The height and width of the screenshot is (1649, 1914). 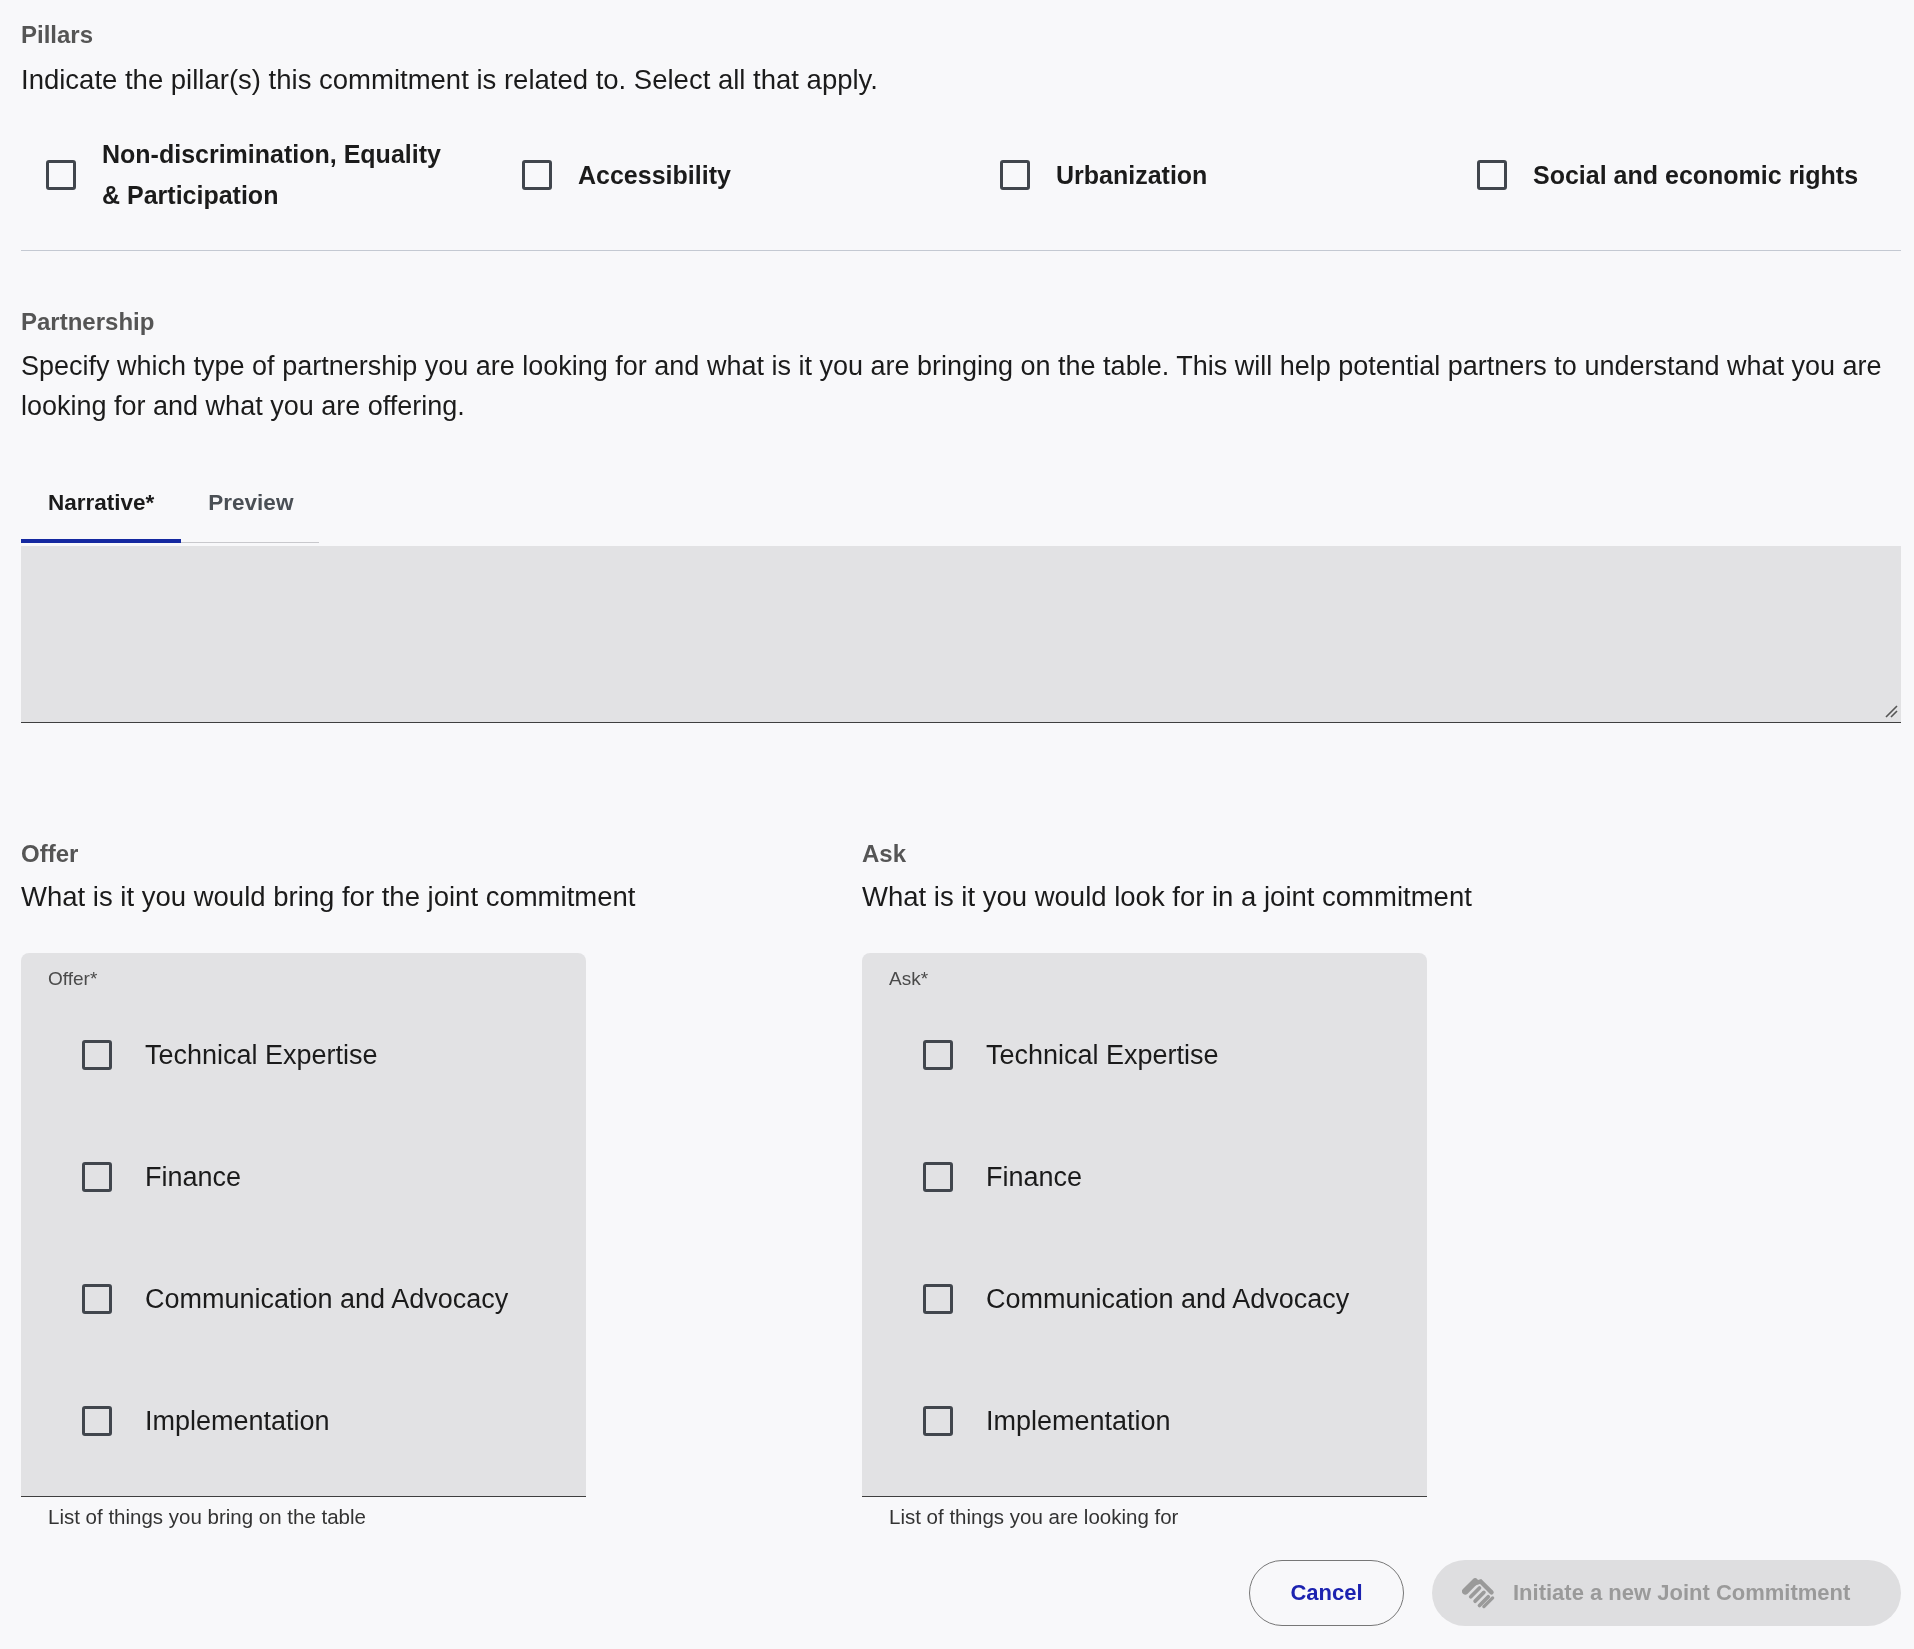 I want to click on section-heading: Partnership, so click(x=88, y=322).